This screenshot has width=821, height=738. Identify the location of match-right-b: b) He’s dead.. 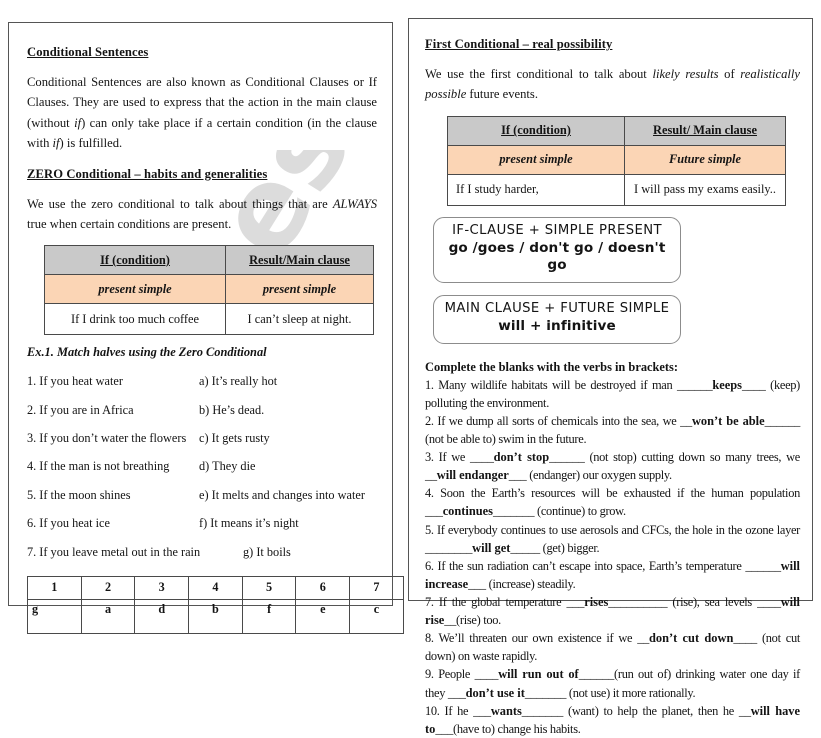
(232, 409).